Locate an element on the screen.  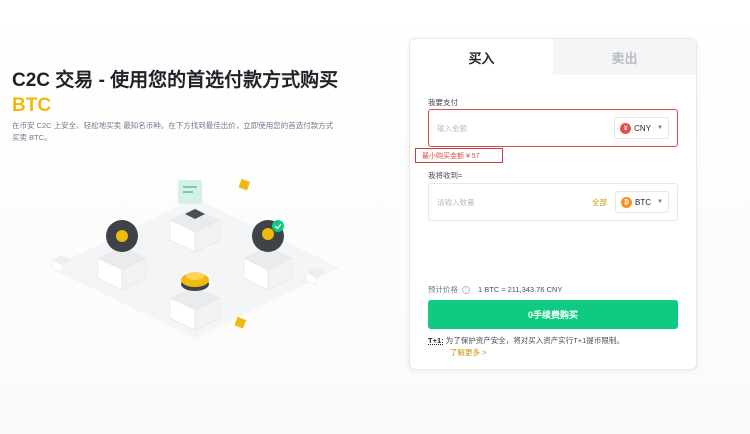
buy-button: 0手续费购买 is located at coordinates (553, 314).